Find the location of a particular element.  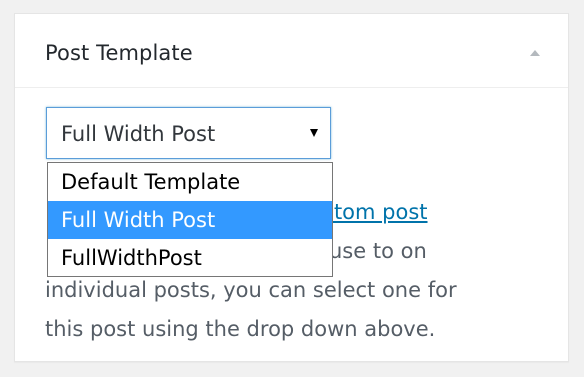

help-line-4: this post using the drop down above. is located at coordinates (240, 329).